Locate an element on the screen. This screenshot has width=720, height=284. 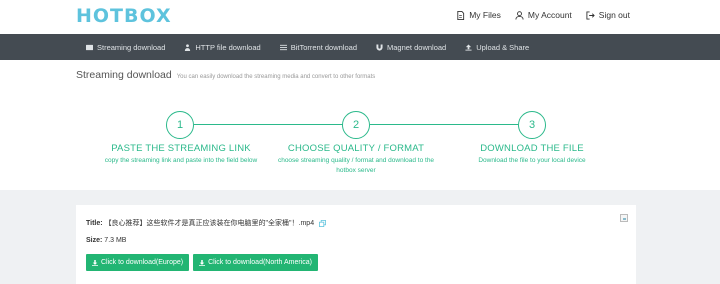
file-icon is located at coordinates (461, 15).